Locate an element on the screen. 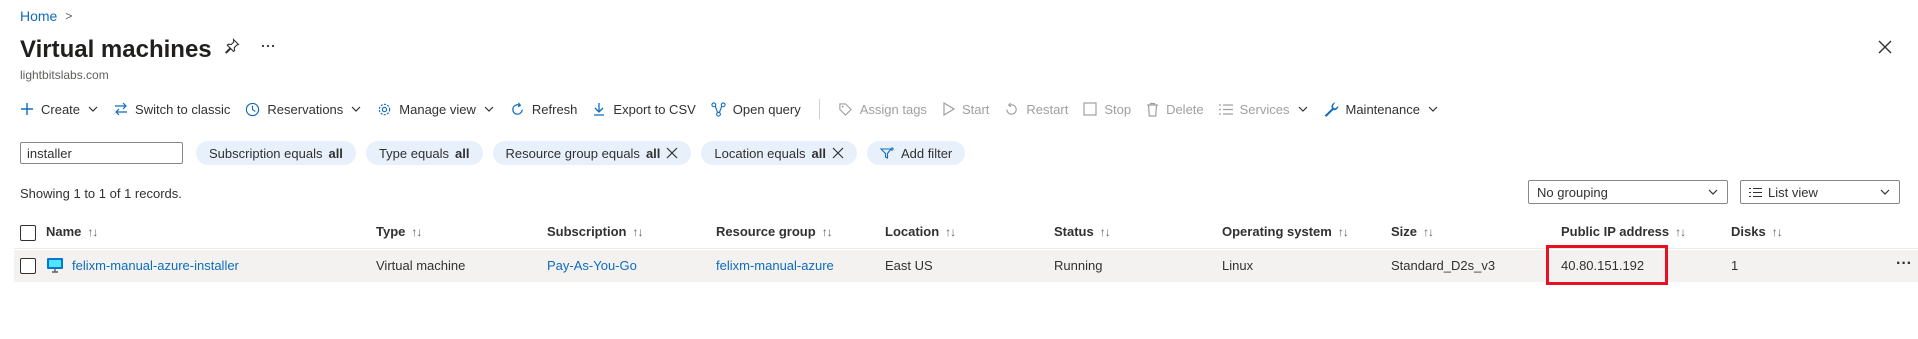  column-header-disks: Disks ↑↓ is located at coordinates (1757, 231).